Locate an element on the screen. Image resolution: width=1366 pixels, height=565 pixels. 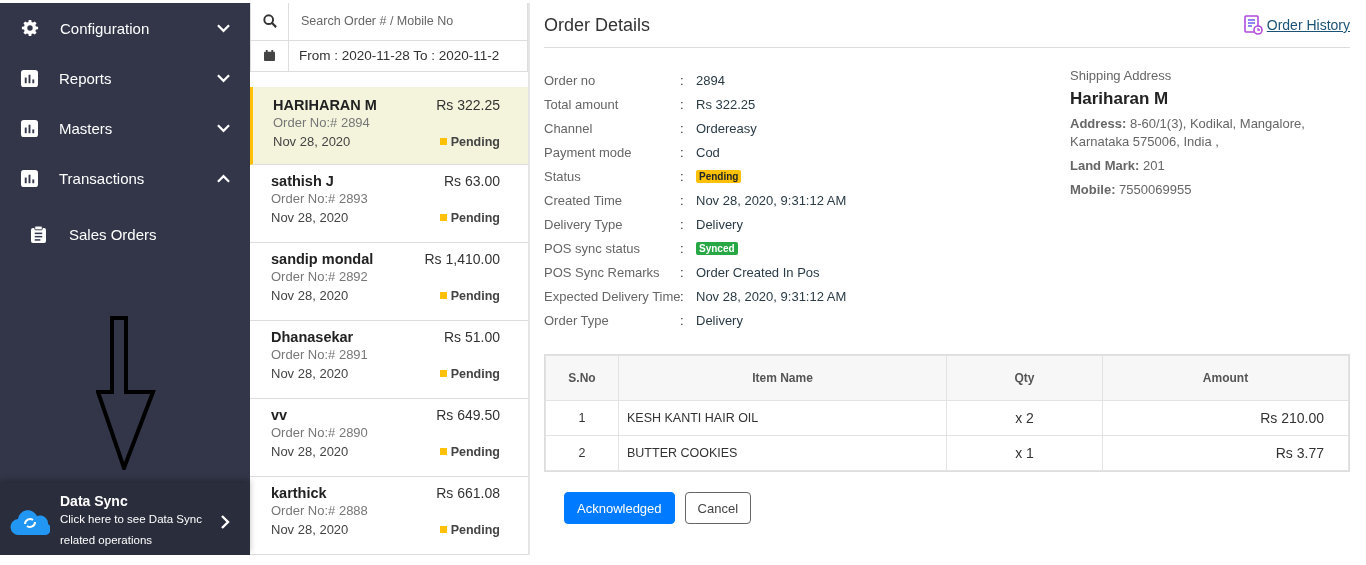
order-amount: Rs 661.08 is located at coordinates (468, 493).